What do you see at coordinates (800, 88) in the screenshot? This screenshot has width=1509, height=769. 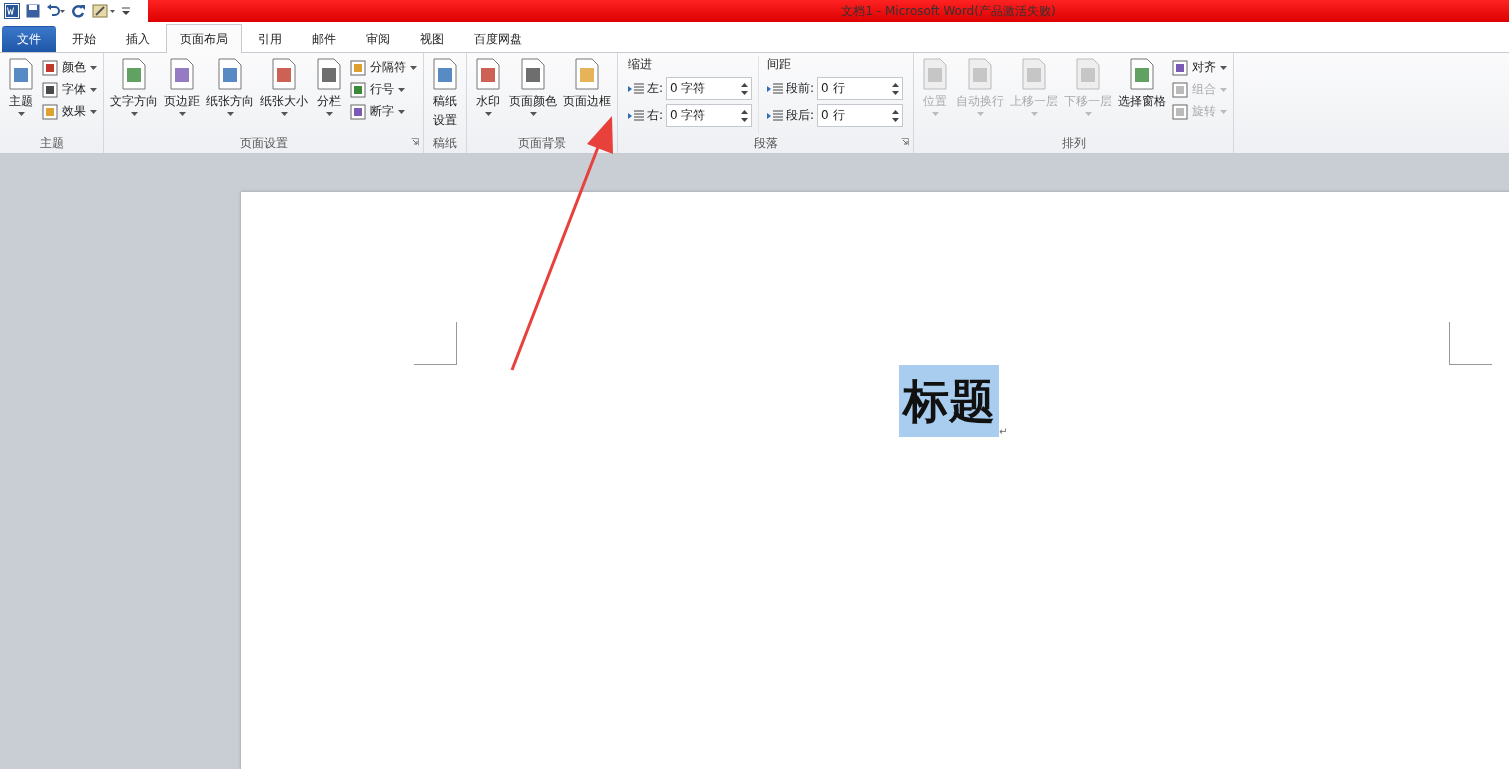 I see `field-label: 段前:` at bounding box center [800, 88].